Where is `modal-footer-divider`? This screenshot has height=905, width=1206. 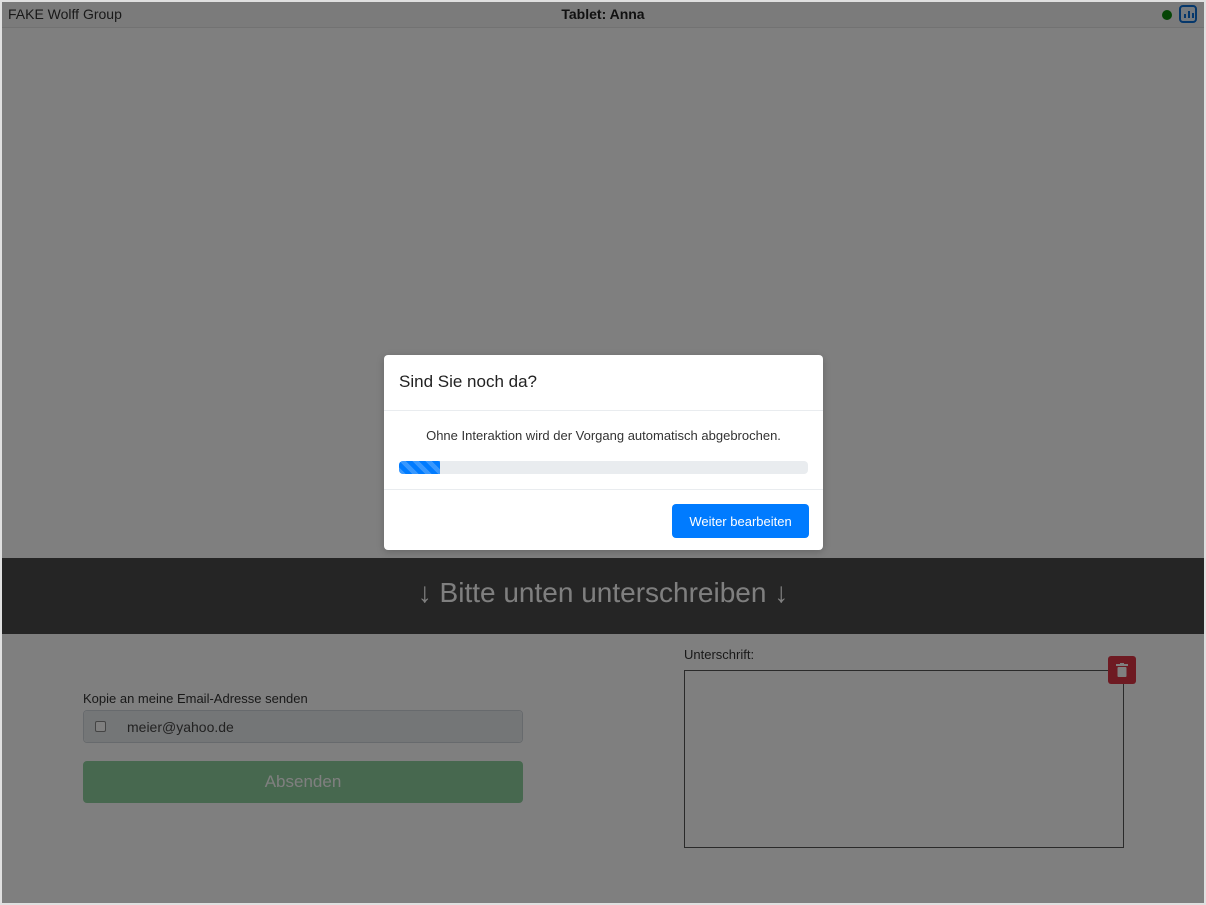 modal-footer-divider is located at coordinates (603, 489).